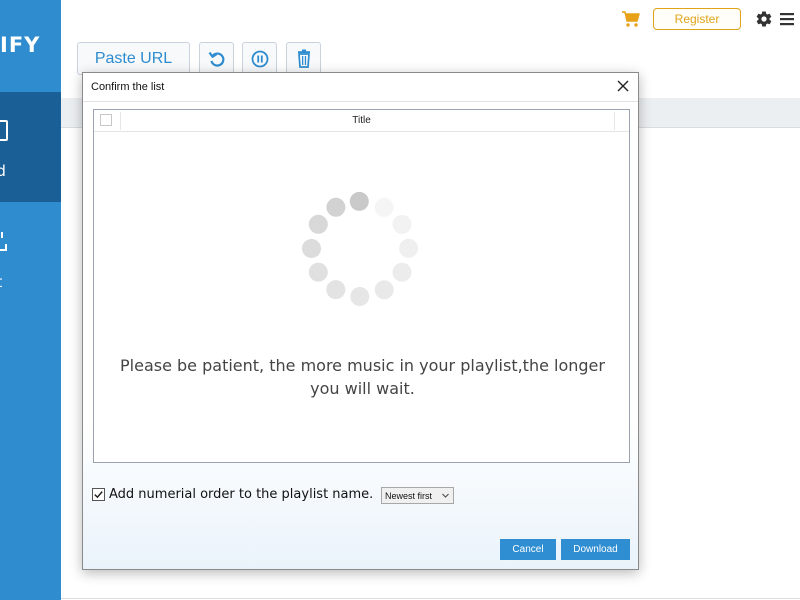 This screenshot has width=800, height=600. What do you see at coordinates (241, 494) in the screenshot?
I see `numerical-order-label: Add numerial order to the playlist name.` at bounding box center [241, 494].